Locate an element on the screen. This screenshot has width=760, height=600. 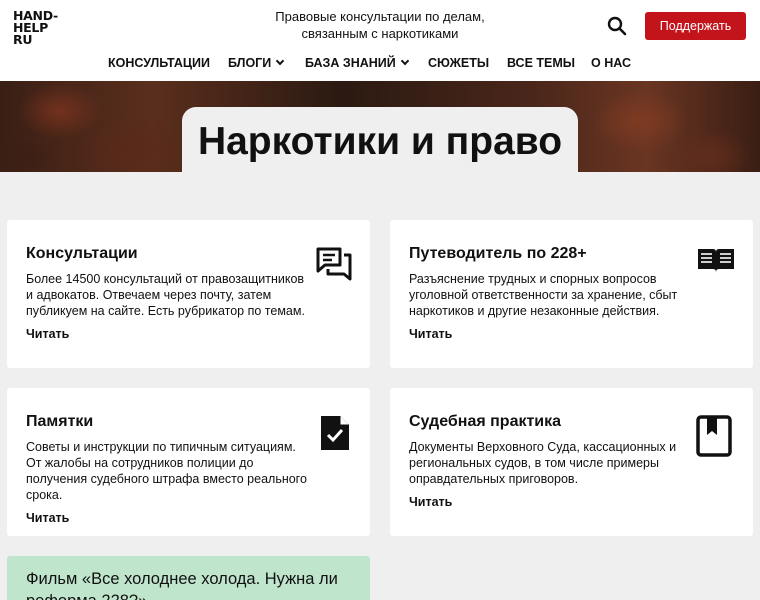
nav-item-blogs: БЛОГИ is located at coordinates (256, 63).